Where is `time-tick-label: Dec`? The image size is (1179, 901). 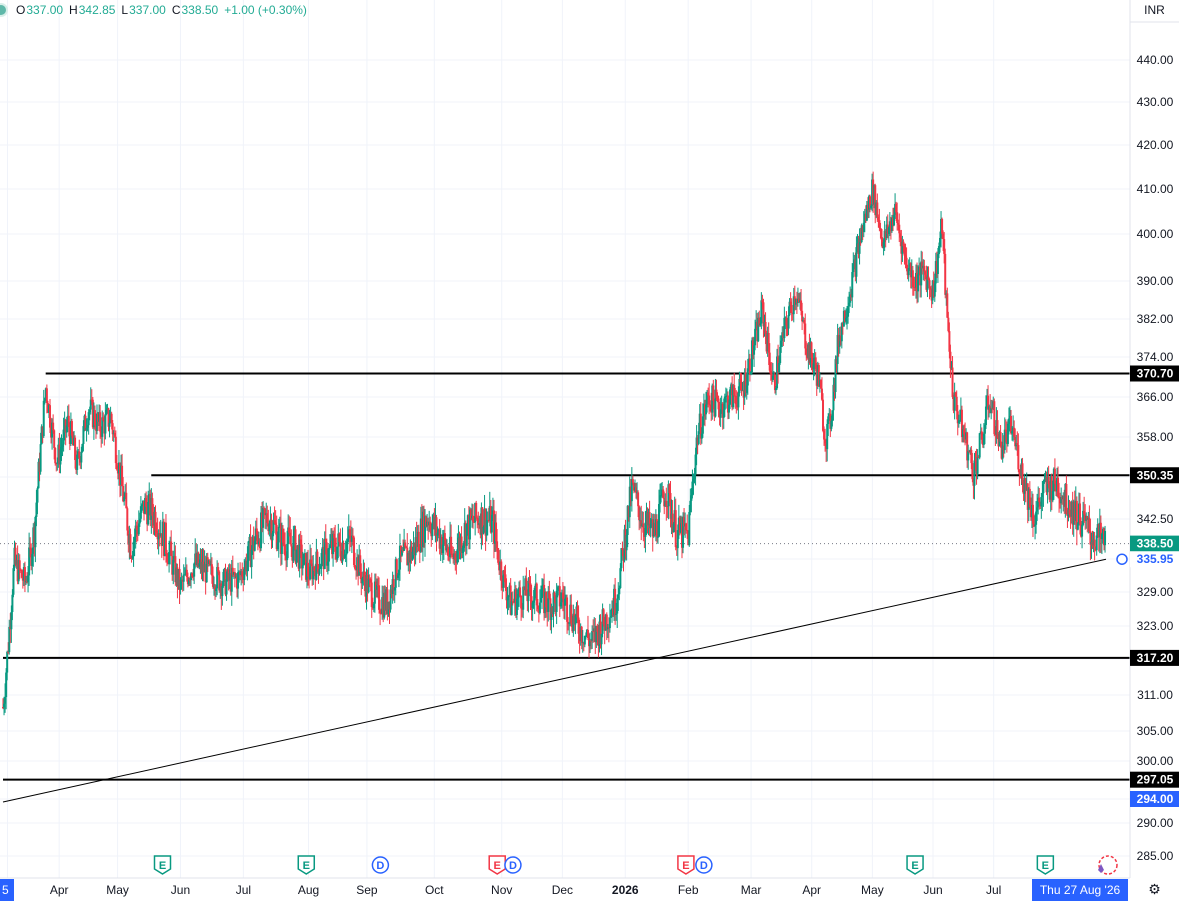
time-tick-label: Dec is located at coordinates (562, 890).